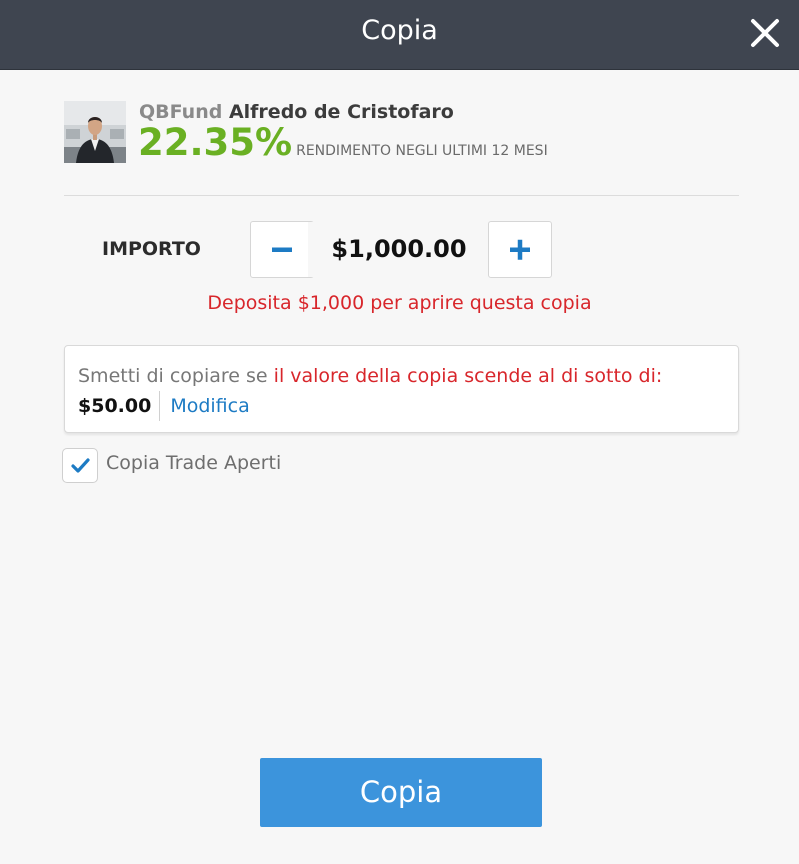  I want to click on minus-icon, so click(282, 249).